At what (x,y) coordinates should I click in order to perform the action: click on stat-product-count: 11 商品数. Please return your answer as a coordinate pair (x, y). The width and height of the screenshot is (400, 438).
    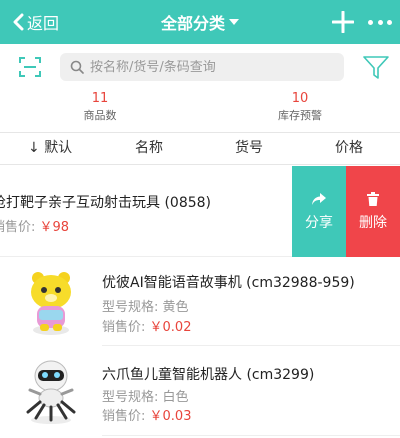
    Looking at the image, I should click on (100, 107).